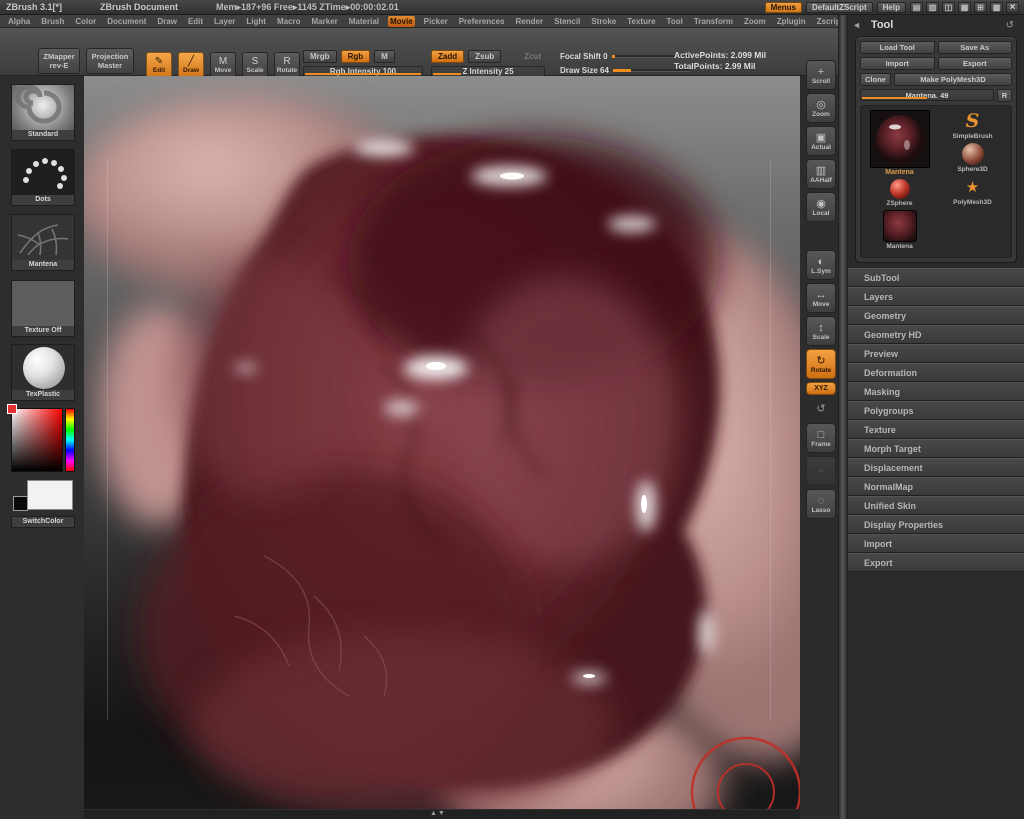 The height and width of the screenshot is (819, 1024). What do you see at coordinates (255, 65) in the screenshot?
I see `mode-button: S Scale` at bounding box center [255, 65].